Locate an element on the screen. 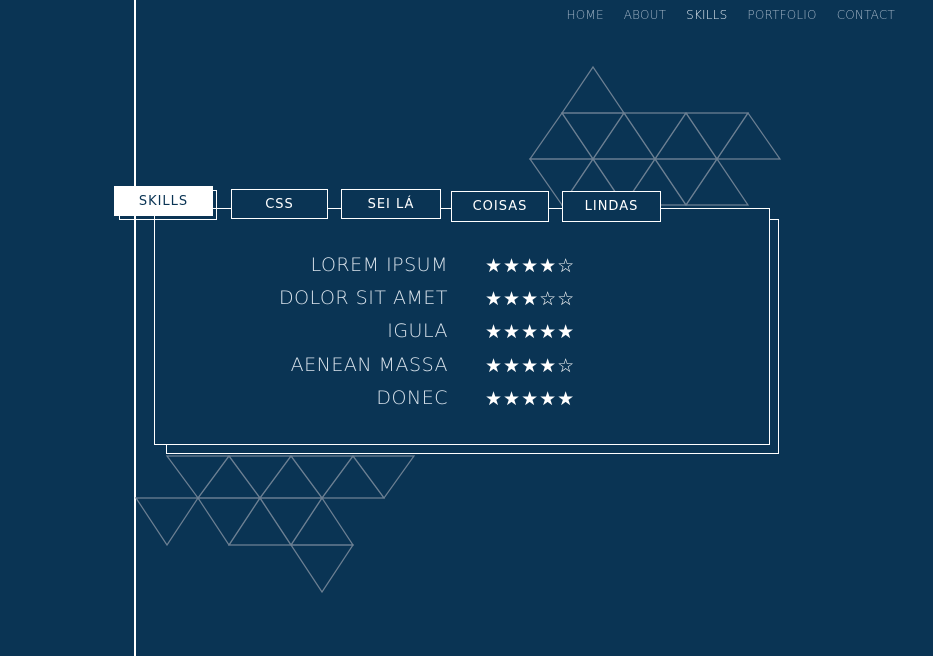 This screenshot has width=933, height=656. top-navigation: HOME ABOUT SKILLS PORTFOLIO CONTACT is located at coordinates (731, 15).